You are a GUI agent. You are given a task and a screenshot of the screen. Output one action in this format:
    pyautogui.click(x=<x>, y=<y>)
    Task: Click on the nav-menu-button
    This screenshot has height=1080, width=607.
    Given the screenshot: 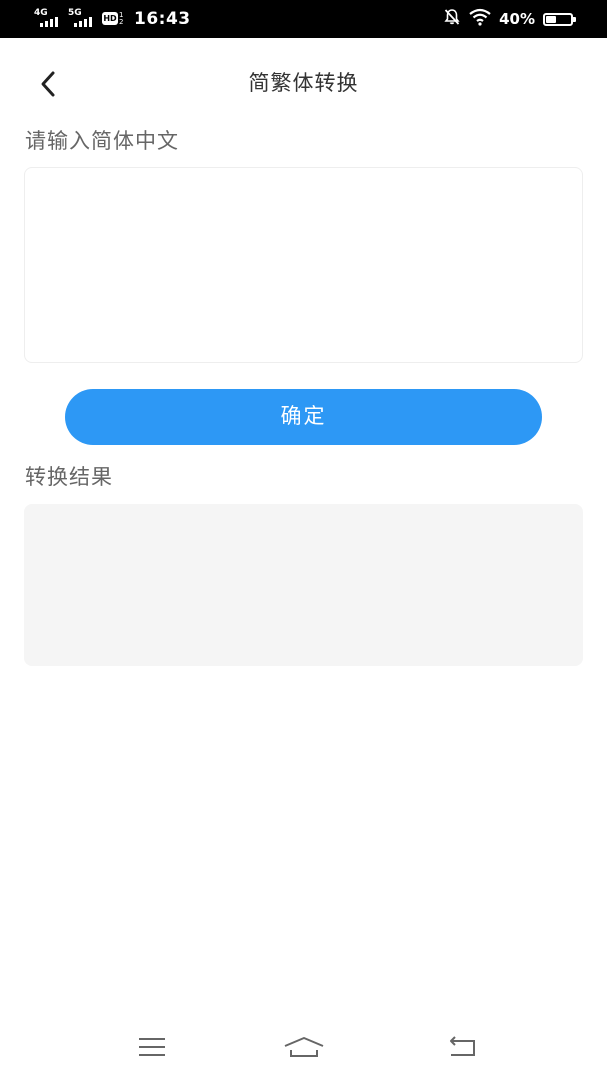 What is the action you would take?
    pyautogui.click(x=152, y=1049)
    